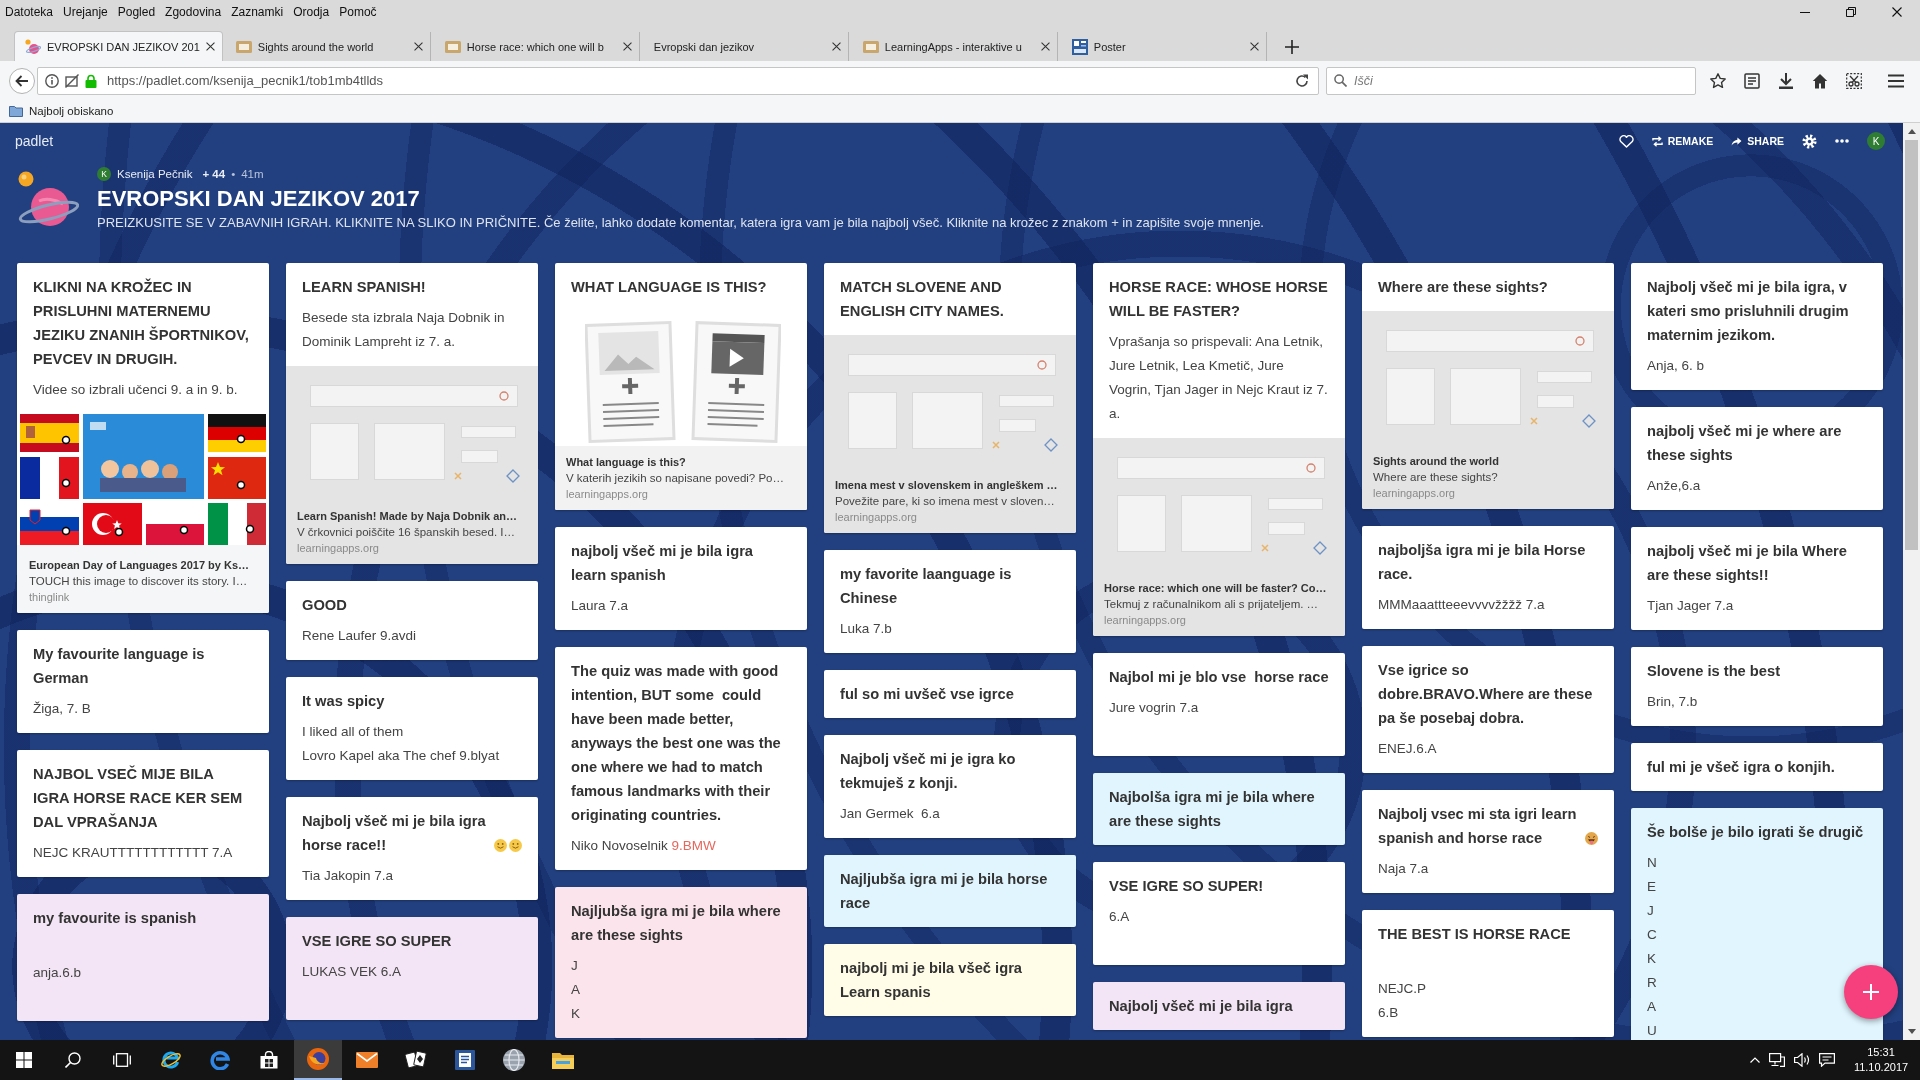 This screenshot has width=1920, height=1080. What do you see at coordinates (1827, 1060) in the screenshot?
I see `notification-icon` at bounding box center [1827, 1060].